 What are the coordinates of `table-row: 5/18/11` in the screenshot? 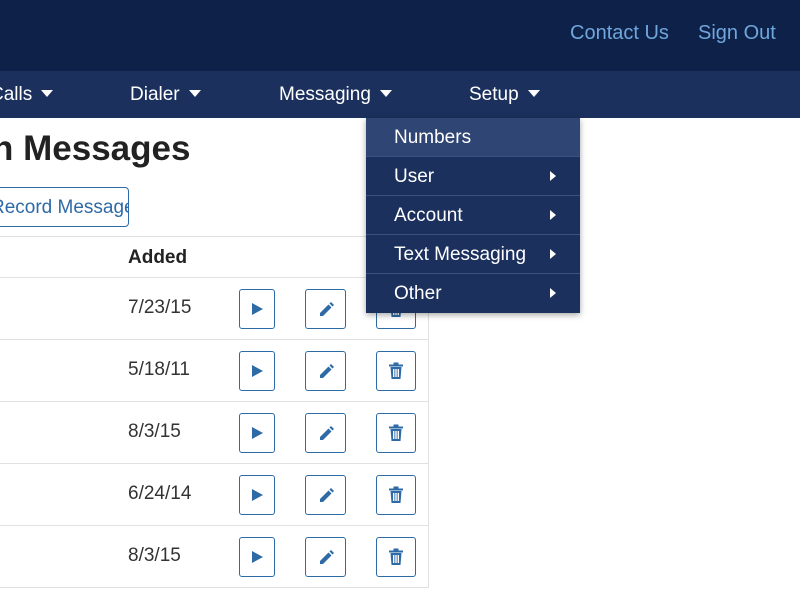 It's located at (214, 371).